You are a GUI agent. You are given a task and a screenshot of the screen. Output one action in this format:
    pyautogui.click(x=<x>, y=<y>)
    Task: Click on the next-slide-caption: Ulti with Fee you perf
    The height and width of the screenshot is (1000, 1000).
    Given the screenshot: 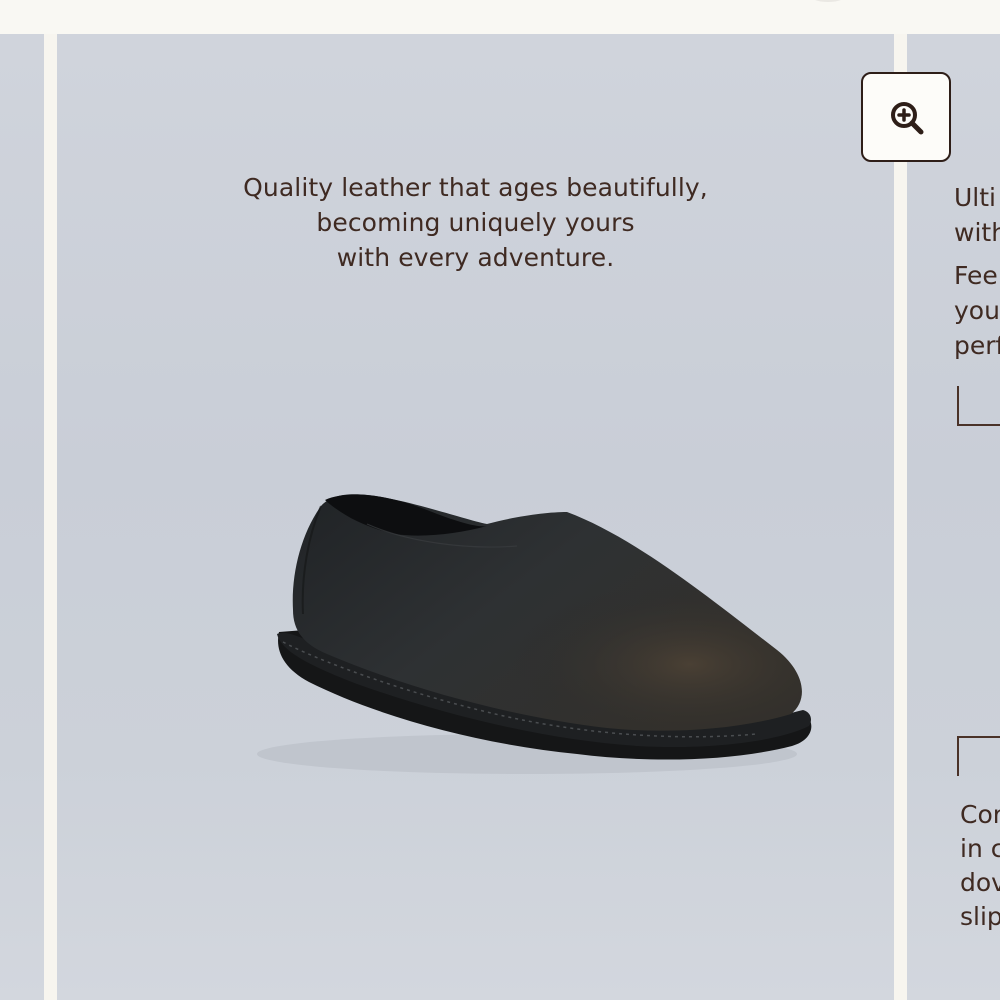 What is the action you would take?
    pyautogui.click(x=977, y=271)
    